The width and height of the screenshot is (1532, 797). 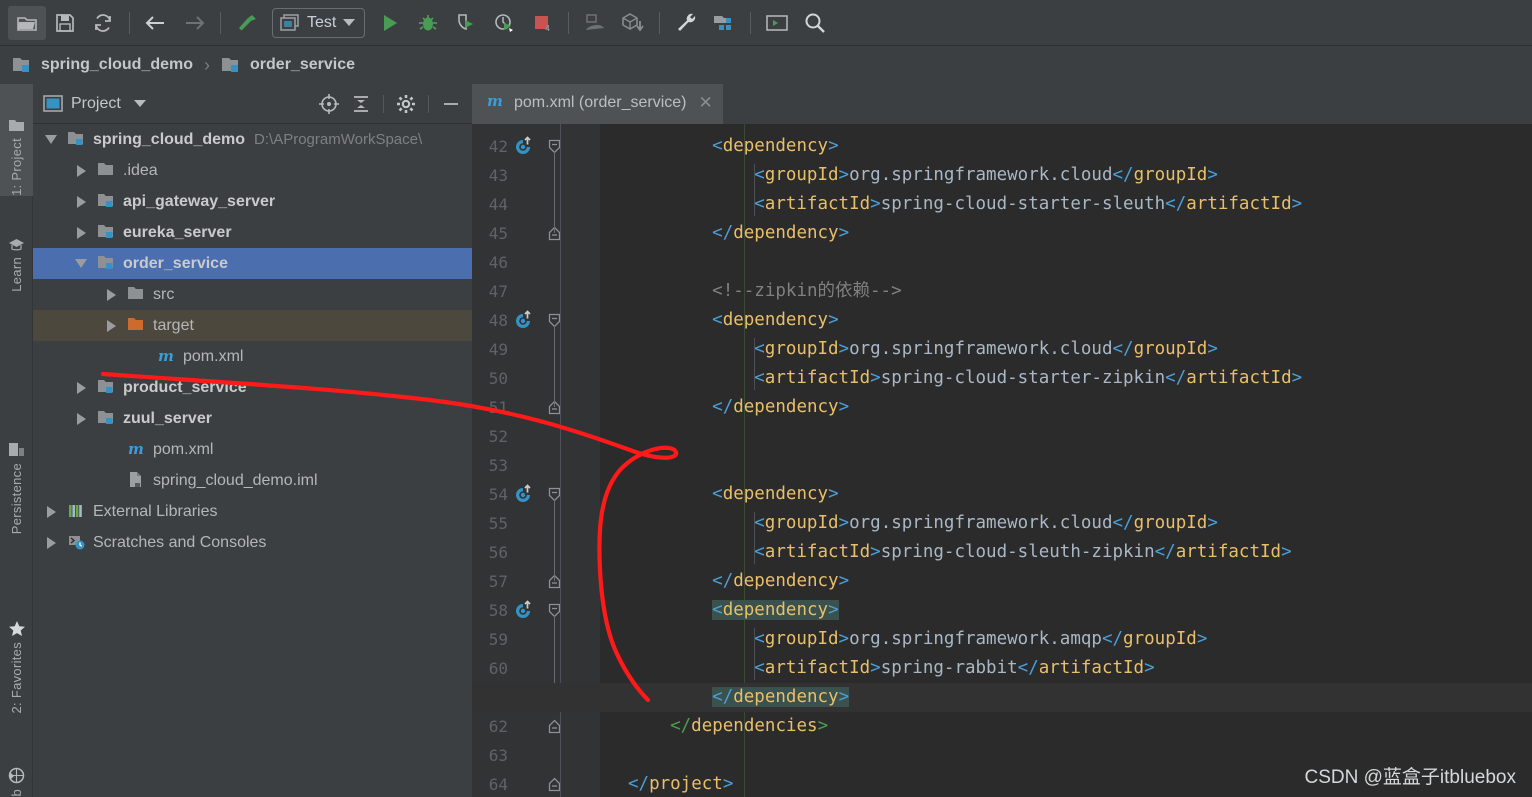 What do you see at coordinates (724, 23) in the screenshot?
I see `project-structure-icon` at bounding box center [724, 23].